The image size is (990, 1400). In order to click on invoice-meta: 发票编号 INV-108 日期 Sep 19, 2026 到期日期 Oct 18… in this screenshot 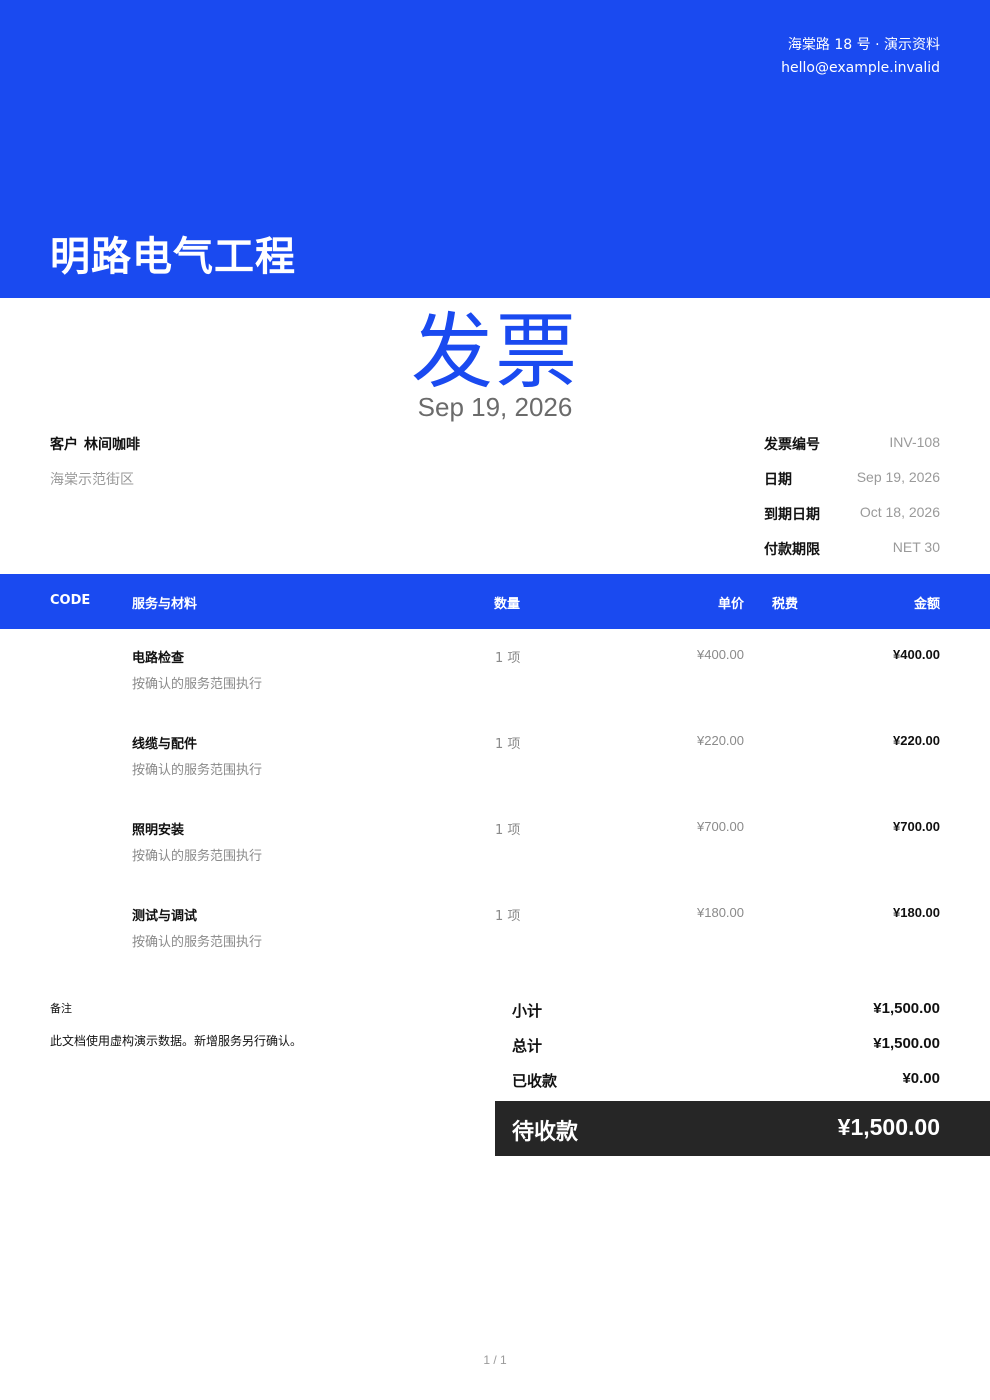, I will do `click(852, 504)`.